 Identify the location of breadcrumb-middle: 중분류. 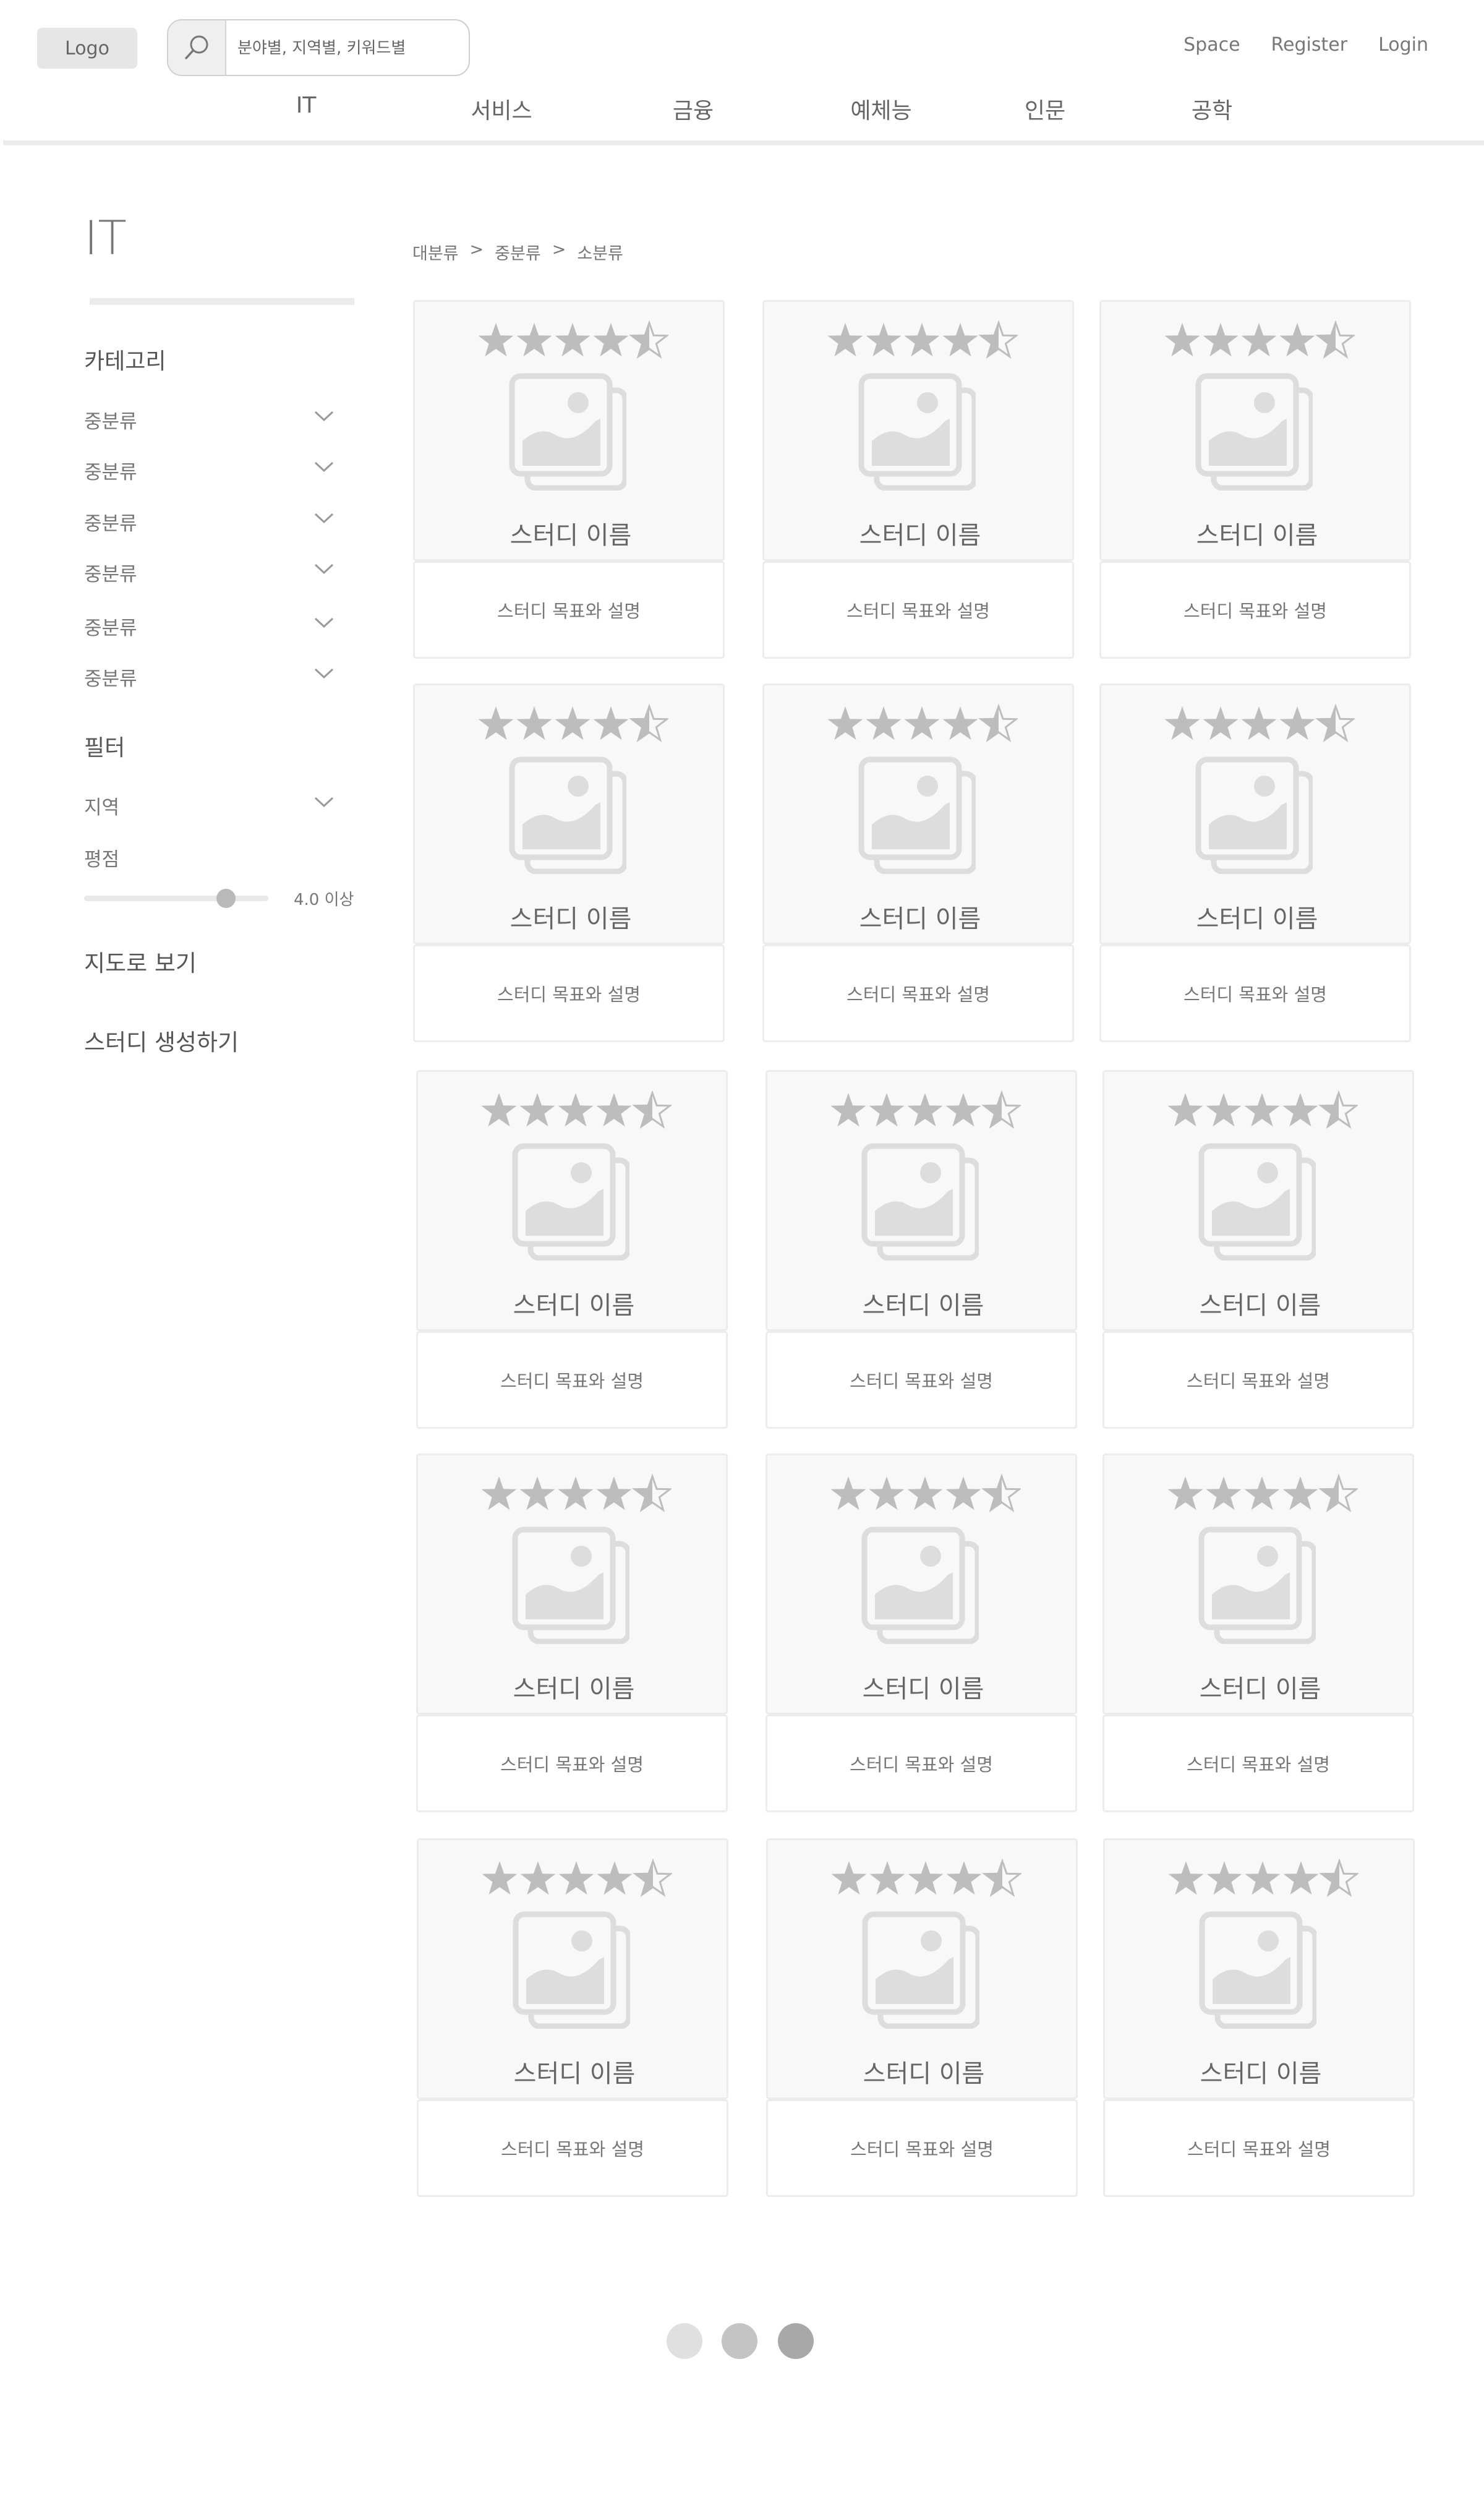
(518, 252).